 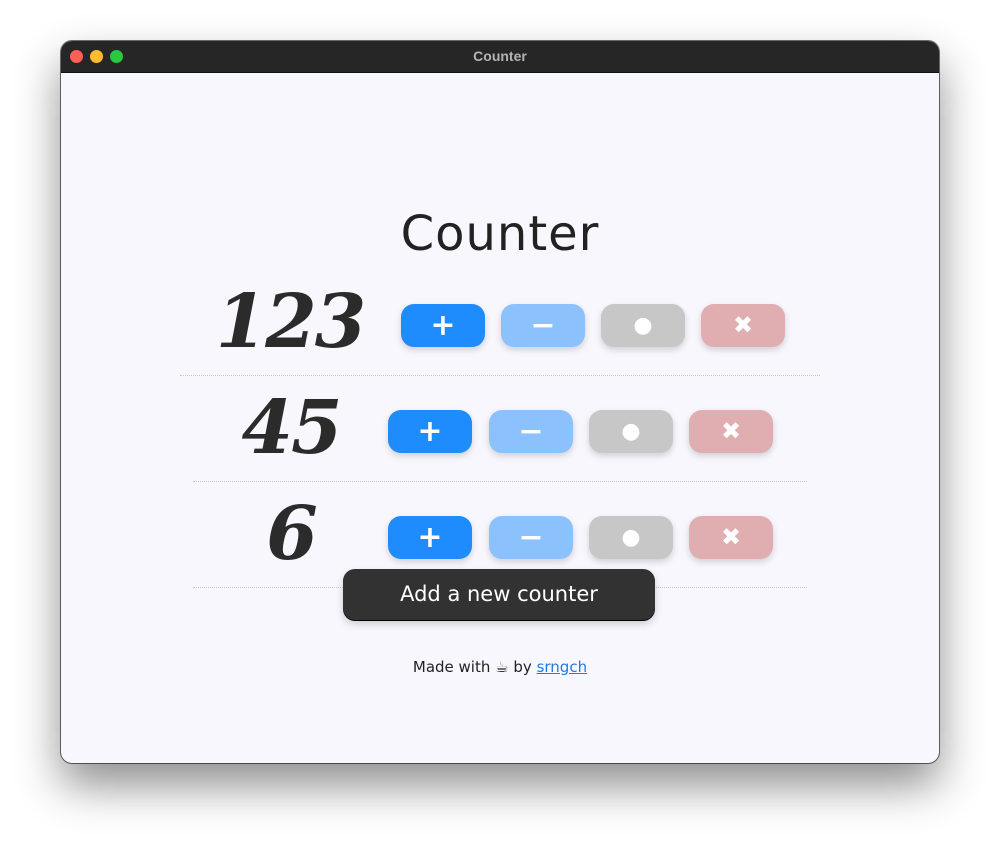 I want to click on counter-row: 45 + − ● ✖, so click(x=500, y=429).